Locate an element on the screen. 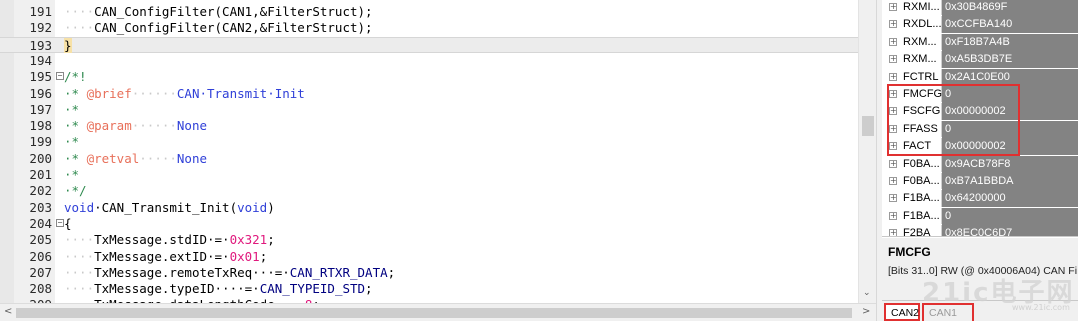 This screenshot has height=321, width=1078. line-number: 208 is located at coordinates (40, 289).